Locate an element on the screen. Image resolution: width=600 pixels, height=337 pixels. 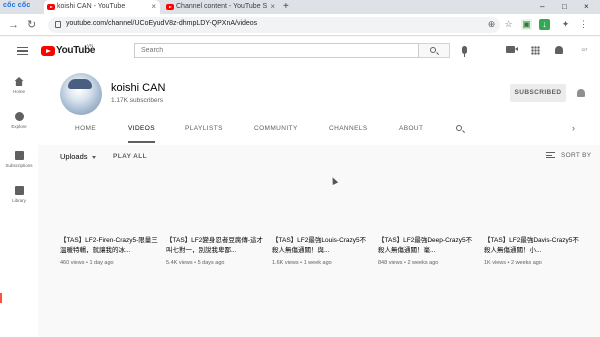
tab-title: koishi CAN - YouTube is located at coordinates (91, 6).